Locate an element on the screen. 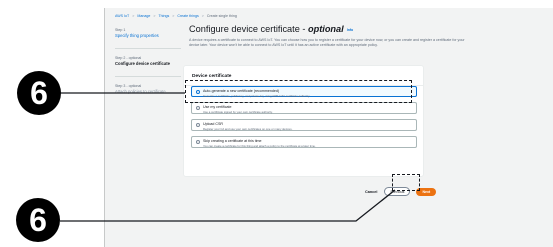 The height and width of the screenshot is (247, 553). callout-badge-top: 6 is located at coordinates (39, 93).